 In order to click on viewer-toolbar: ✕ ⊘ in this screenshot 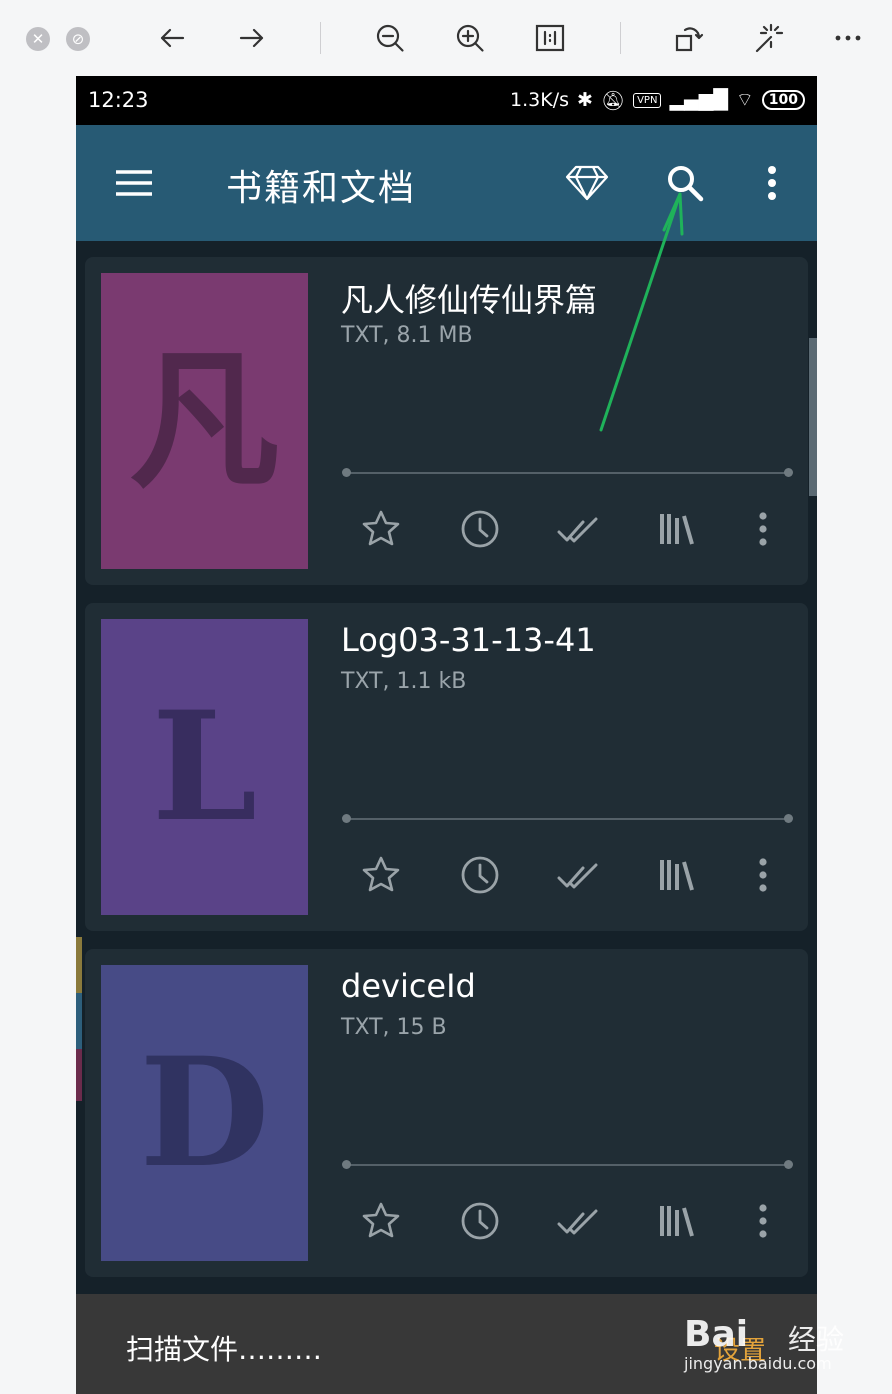, I will do `click(446, 38)`.